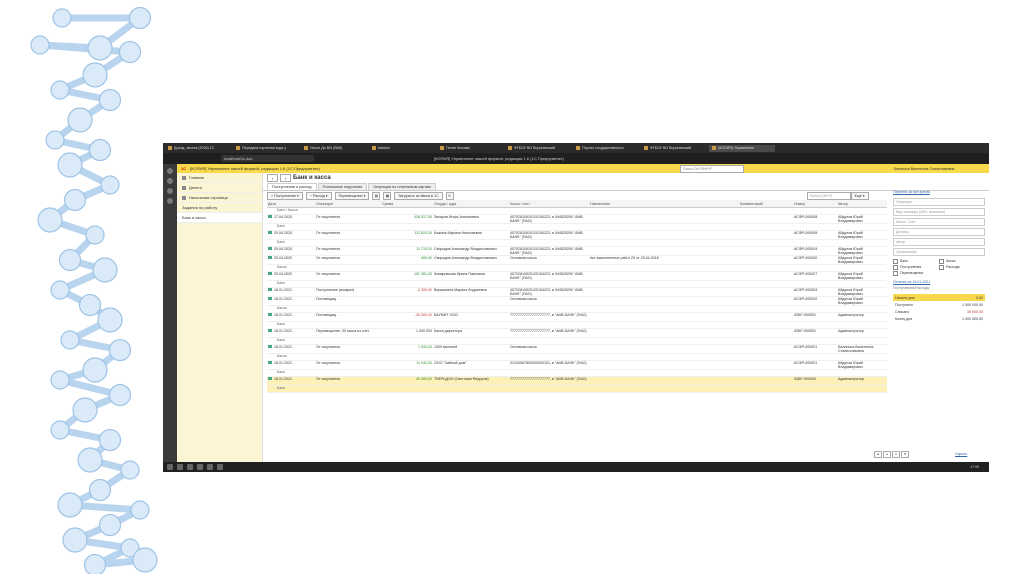 The width and height of the screenshot is (1024, 574). What do you see at coordinates (285, 178) in the screenshot?
I see `forward-button: ›` at bounding box center [285, 178].